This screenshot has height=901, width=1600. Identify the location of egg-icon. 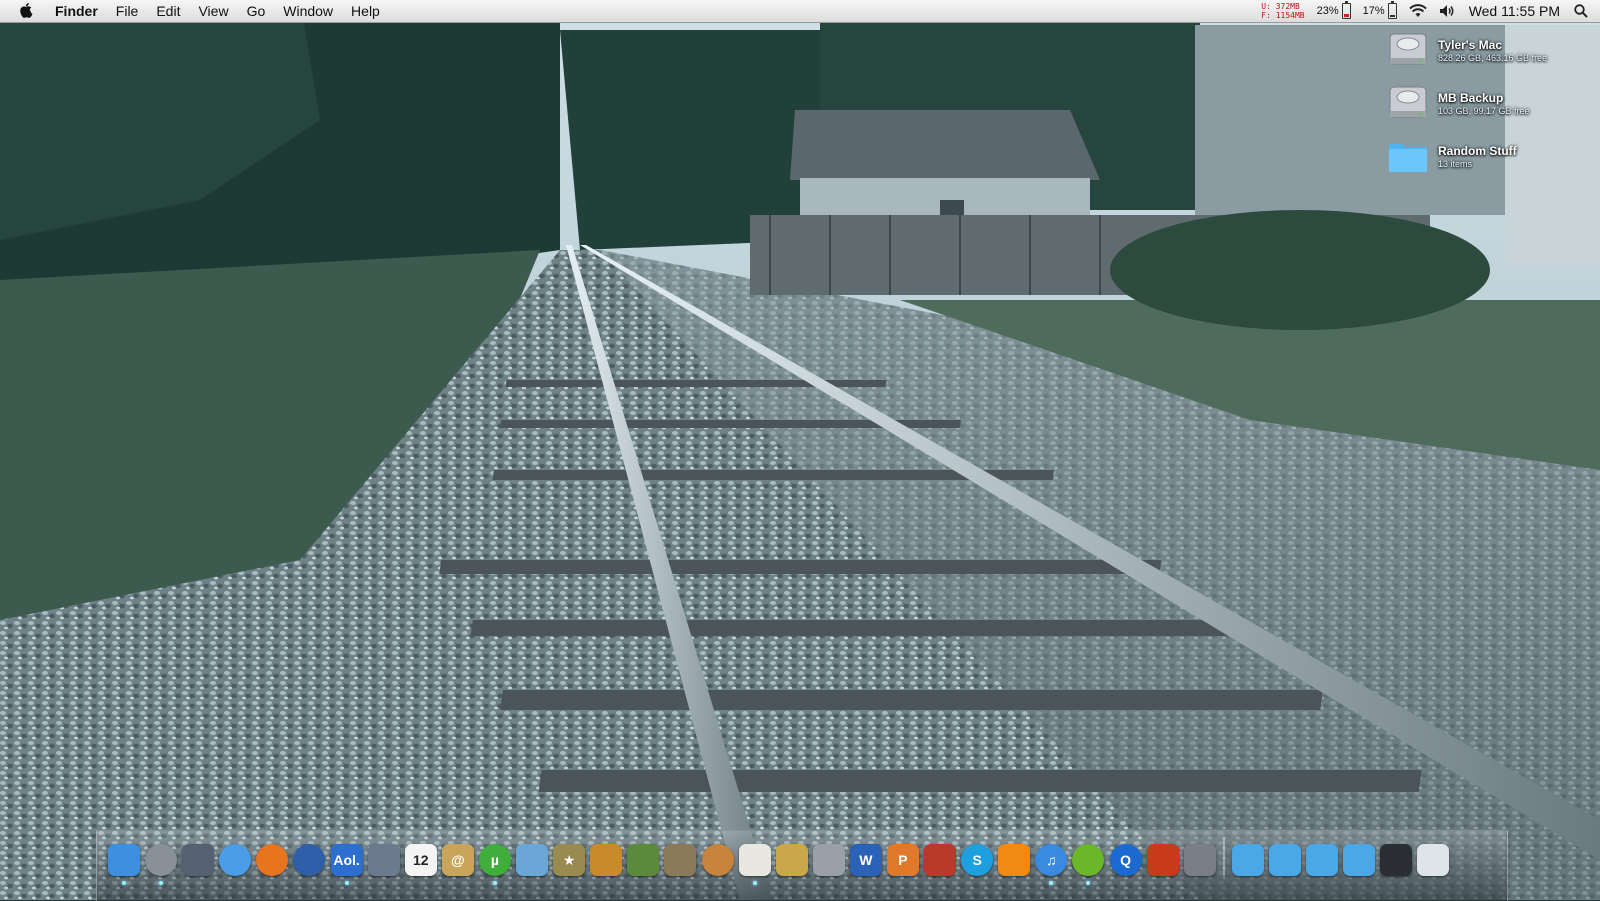
(717, 860).